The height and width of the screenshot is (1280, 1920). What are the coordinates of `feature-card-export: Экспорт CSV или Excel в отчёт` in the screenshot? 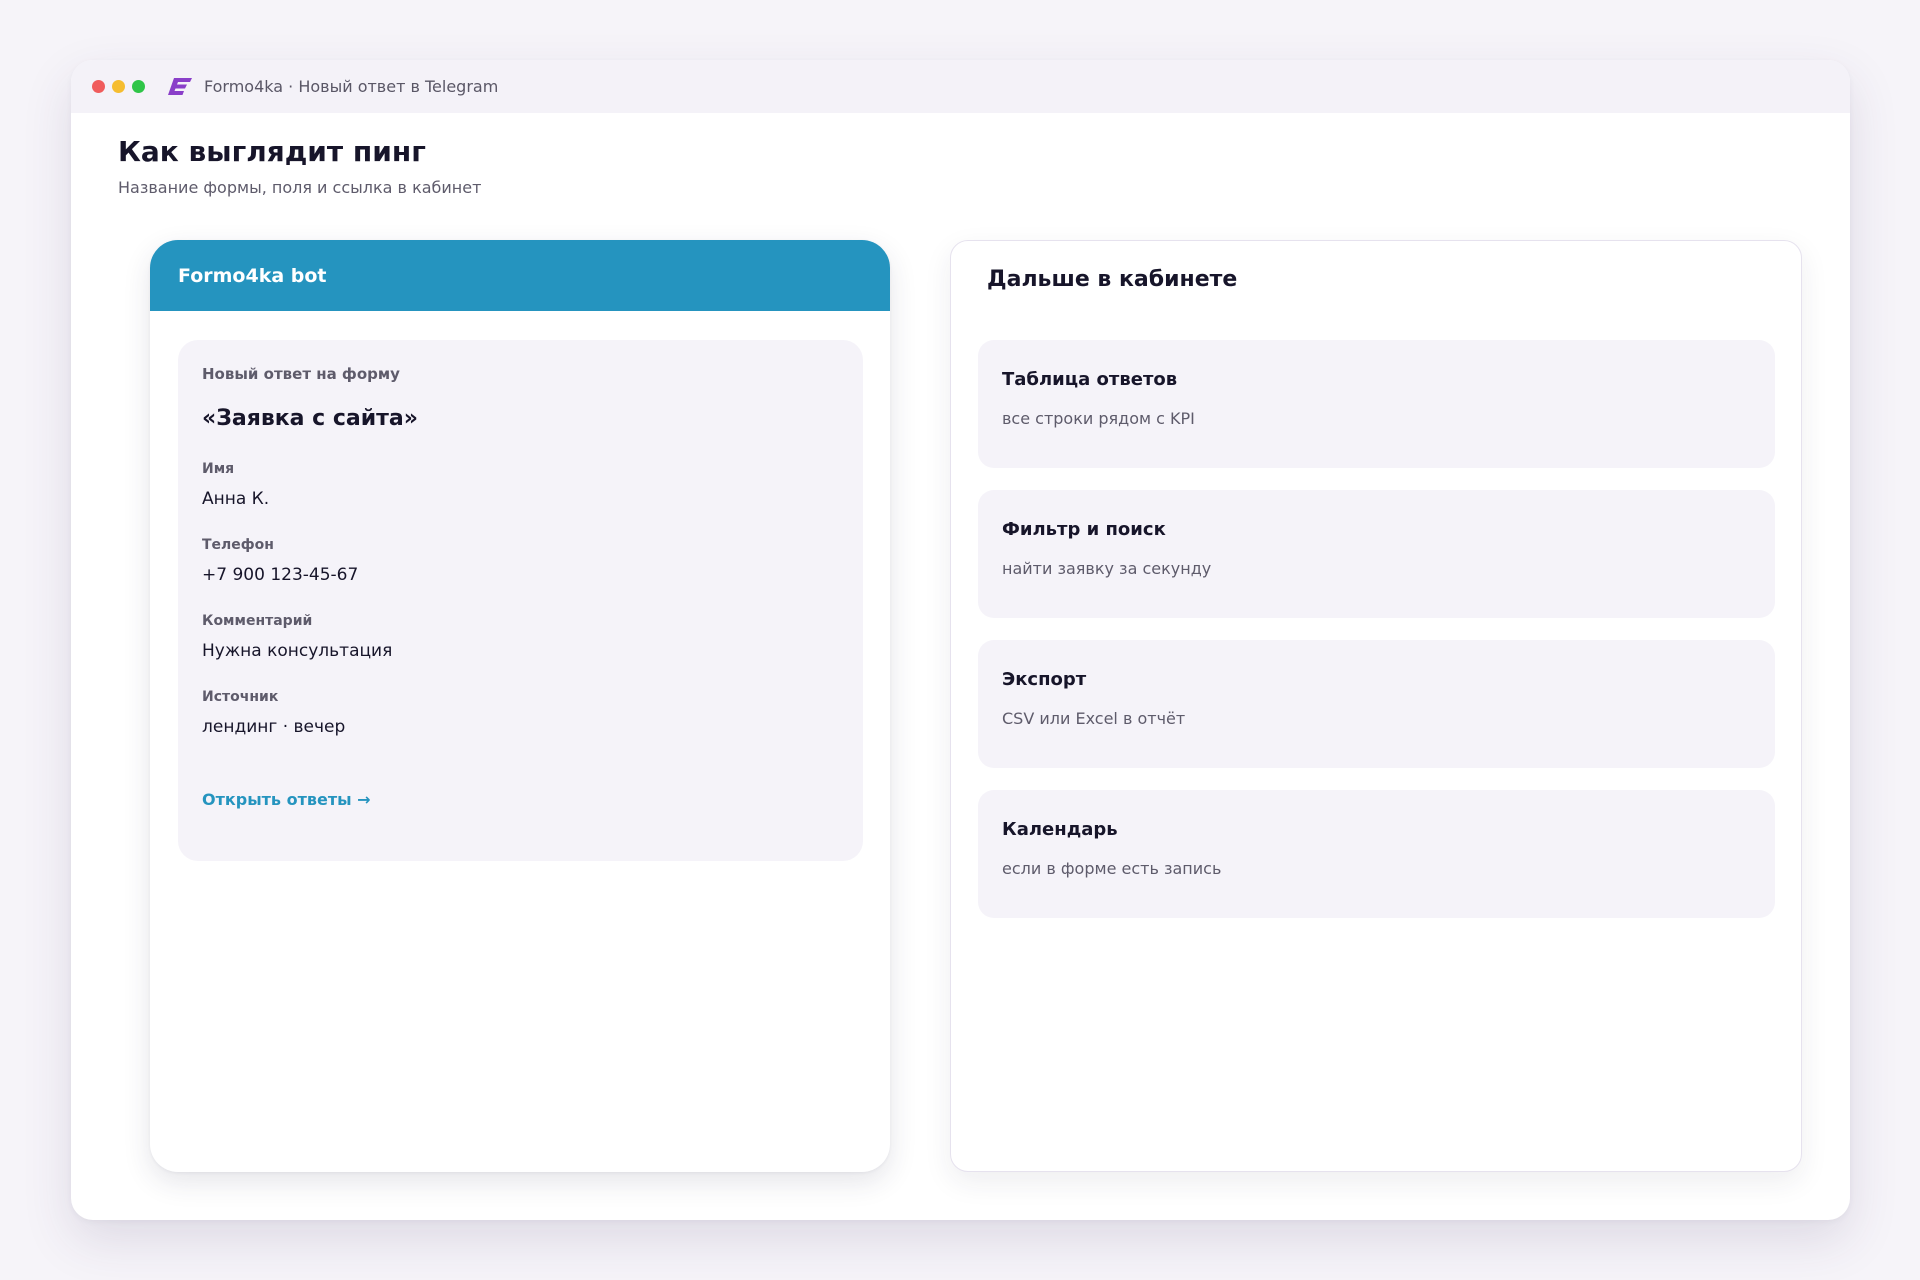 It's located at (1376, 704).